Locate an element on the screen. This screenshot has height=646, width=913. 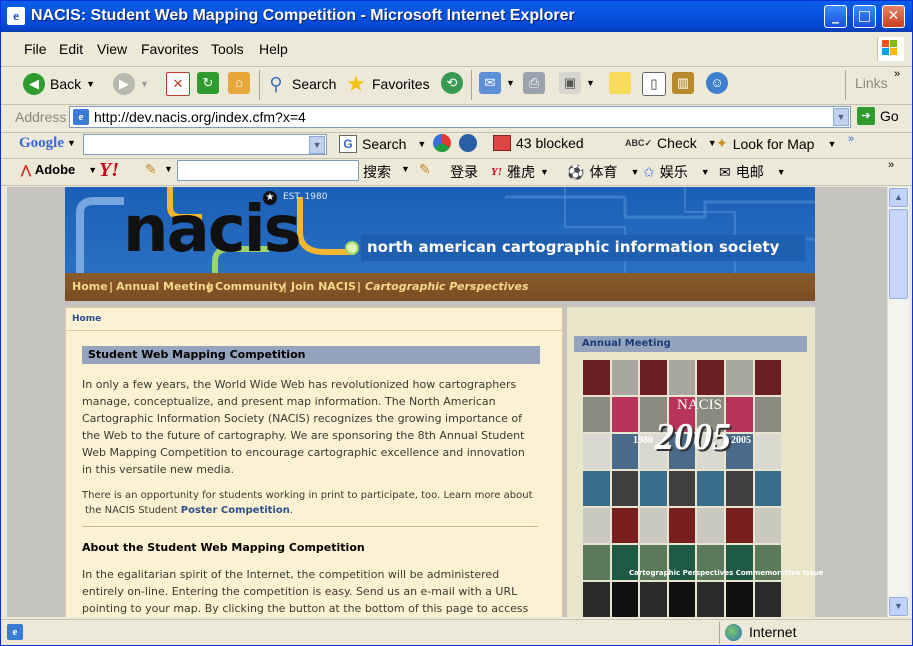
menu-help: Help is located at coordinates (273, 49).